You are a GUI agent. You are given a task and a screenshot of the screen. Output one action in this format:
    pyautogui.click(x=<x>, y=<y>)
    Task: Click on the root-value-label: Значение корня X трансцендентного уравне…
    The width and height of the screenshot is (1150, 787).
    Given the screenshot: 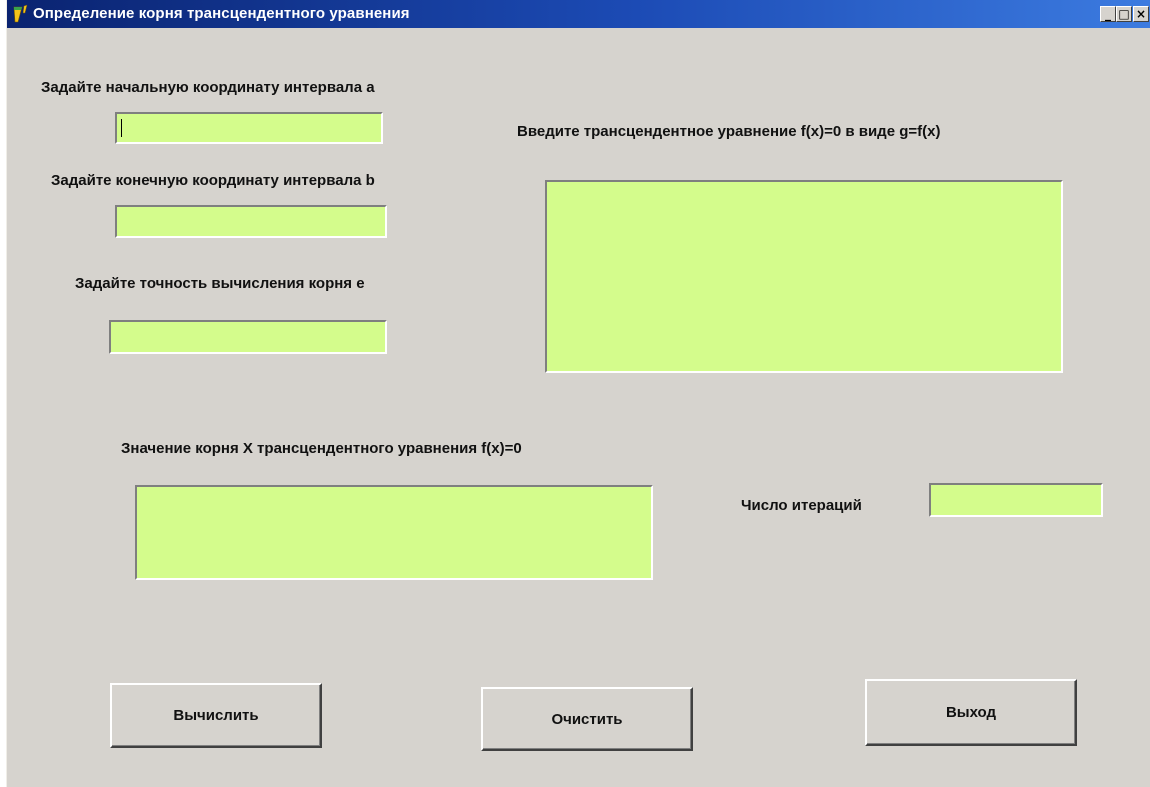 What is the action you would take?
    pyautogui.click(x=321, y=448)
    